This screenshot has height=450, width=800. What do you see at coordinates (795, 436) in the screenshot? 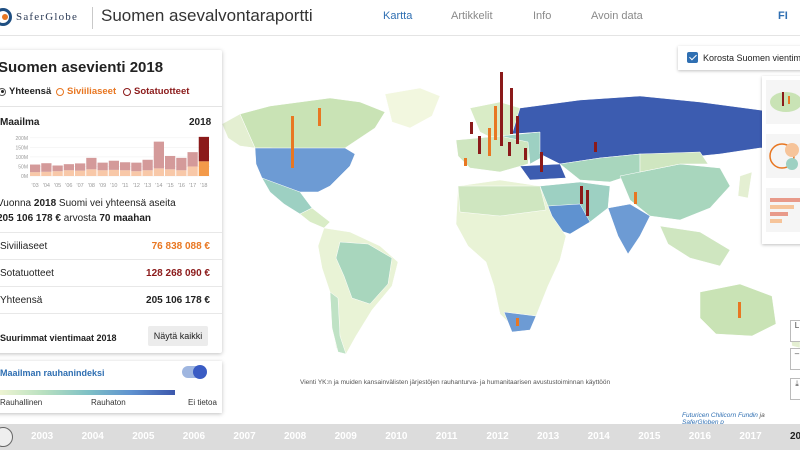
I see `timeline-year: 20` at bounding box center [795, 436].